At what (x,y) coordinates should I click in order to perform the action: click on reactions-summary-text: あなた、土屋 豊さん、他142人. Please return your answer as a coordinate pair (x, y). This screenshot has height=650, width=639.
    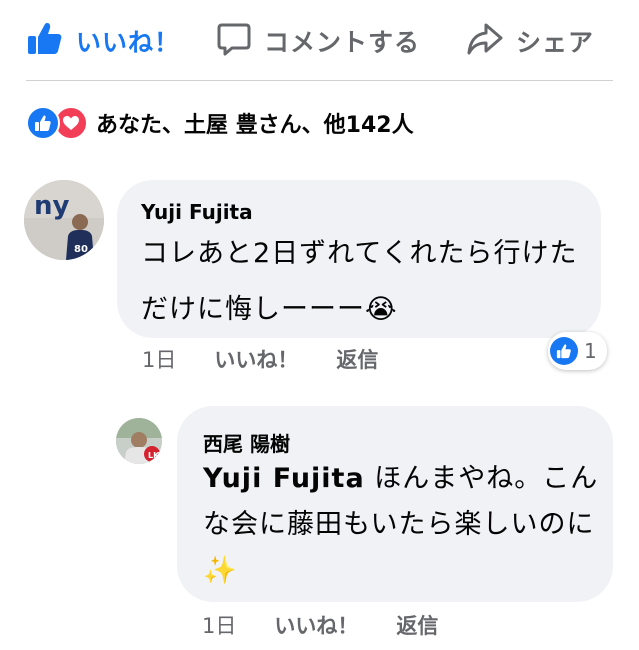
    Looking at the image, I should click on (255, 125).